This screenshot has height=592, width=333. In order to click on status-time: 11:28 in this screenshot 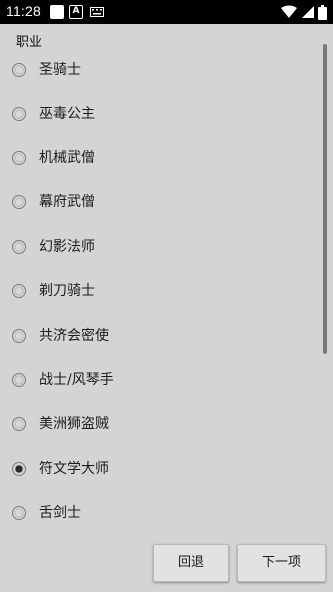, I will do `click(23, 11)`.